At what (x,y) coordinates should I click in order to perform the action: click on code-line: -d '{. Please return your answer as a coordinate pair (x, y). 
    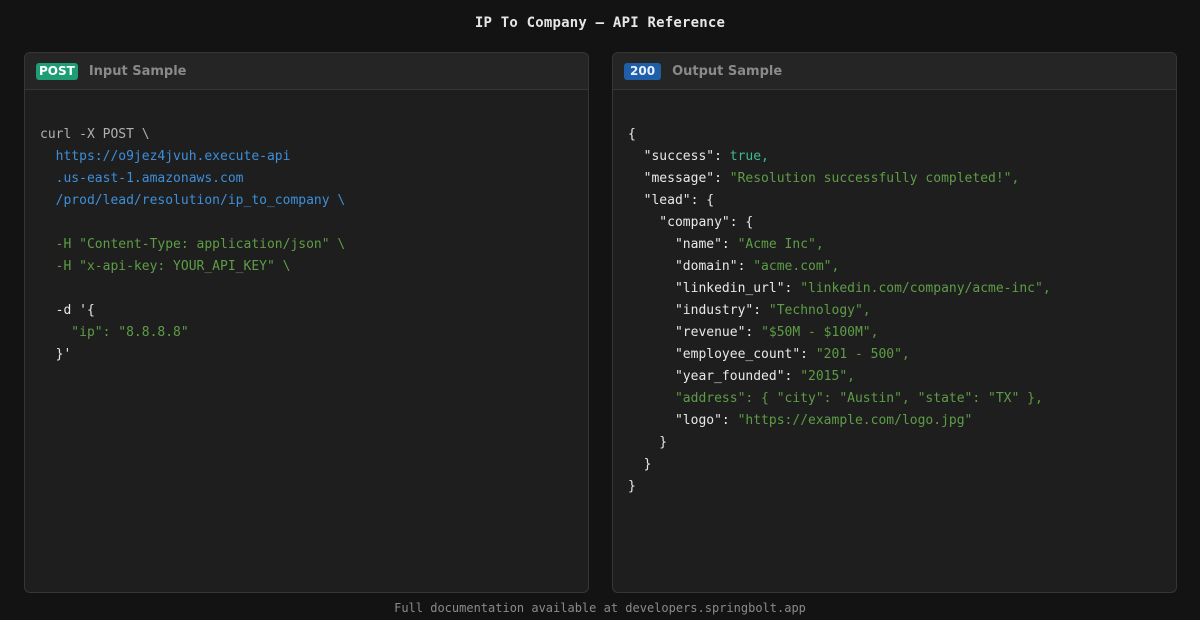
    Looking at the image, I should click on (67, 310).